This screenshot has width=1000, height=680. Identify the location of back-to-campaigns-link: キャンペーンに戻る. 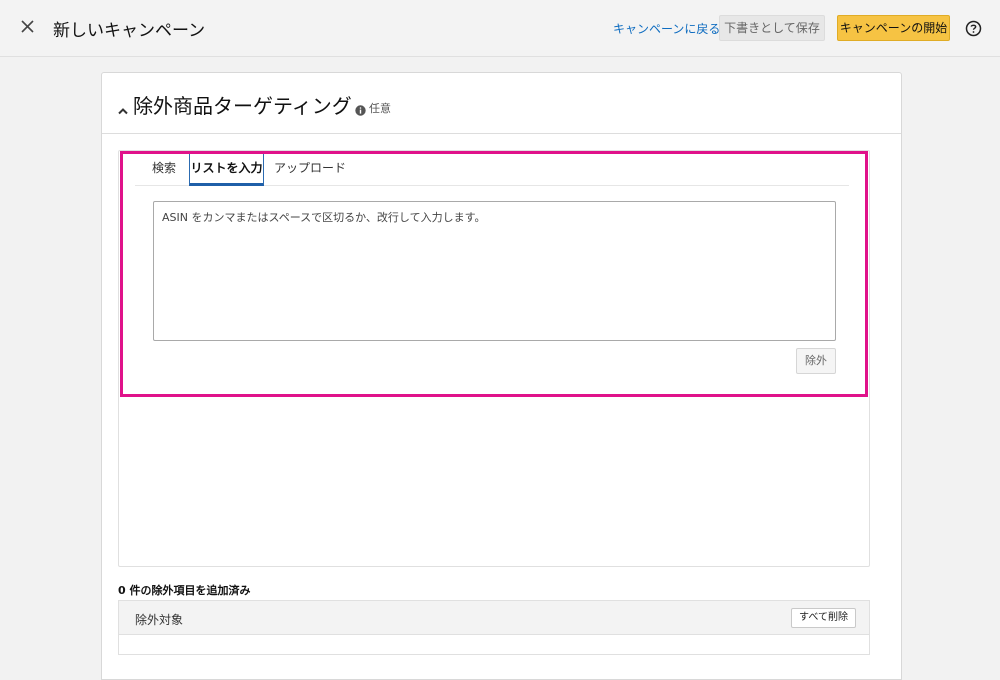
(666, 28).